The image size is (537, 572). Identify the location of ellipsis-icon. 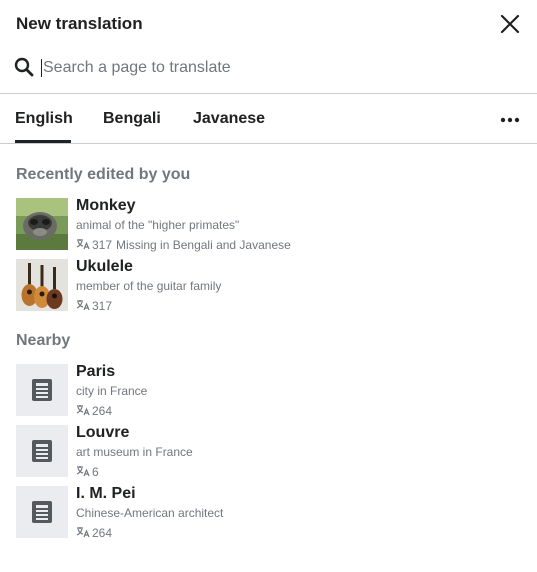
(510, 119).